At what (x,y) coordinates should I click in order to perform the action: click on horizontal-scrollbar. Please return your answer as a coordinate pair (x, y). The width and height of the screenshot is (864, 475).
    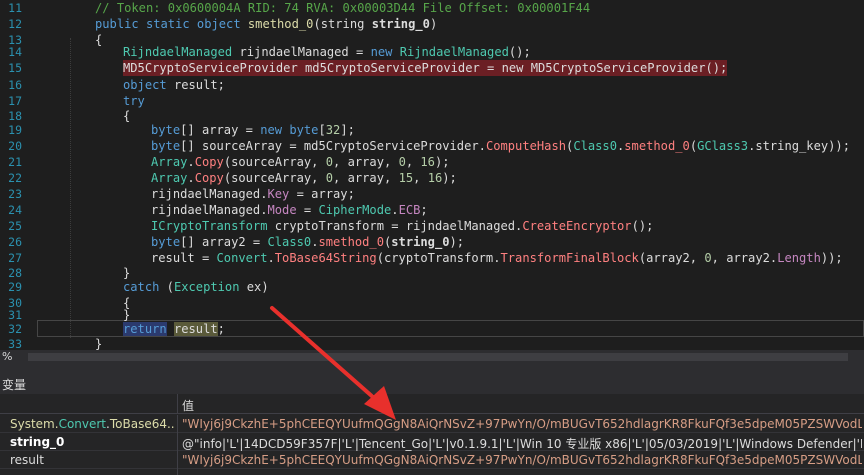
    Looking at the image, I should click on (438, 357).